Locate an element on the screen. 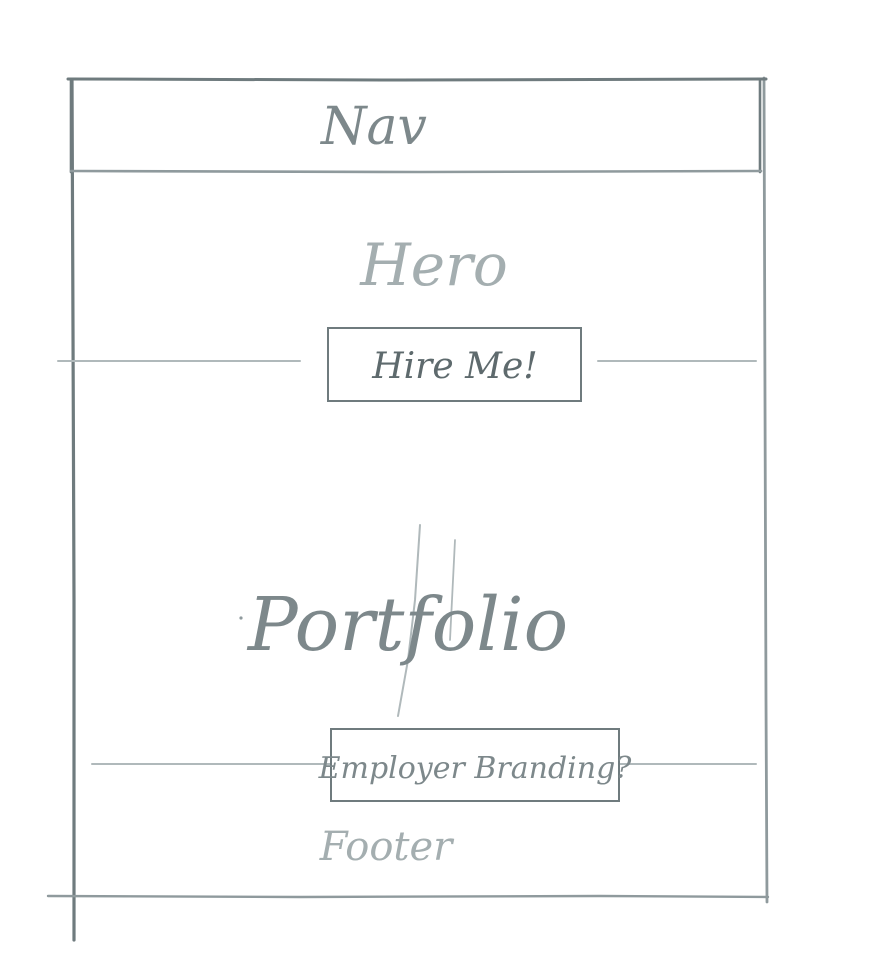 This screenshot has height=975, width=882. employer-branding-label: Employer Branding? is located at coordinates (475, 768).